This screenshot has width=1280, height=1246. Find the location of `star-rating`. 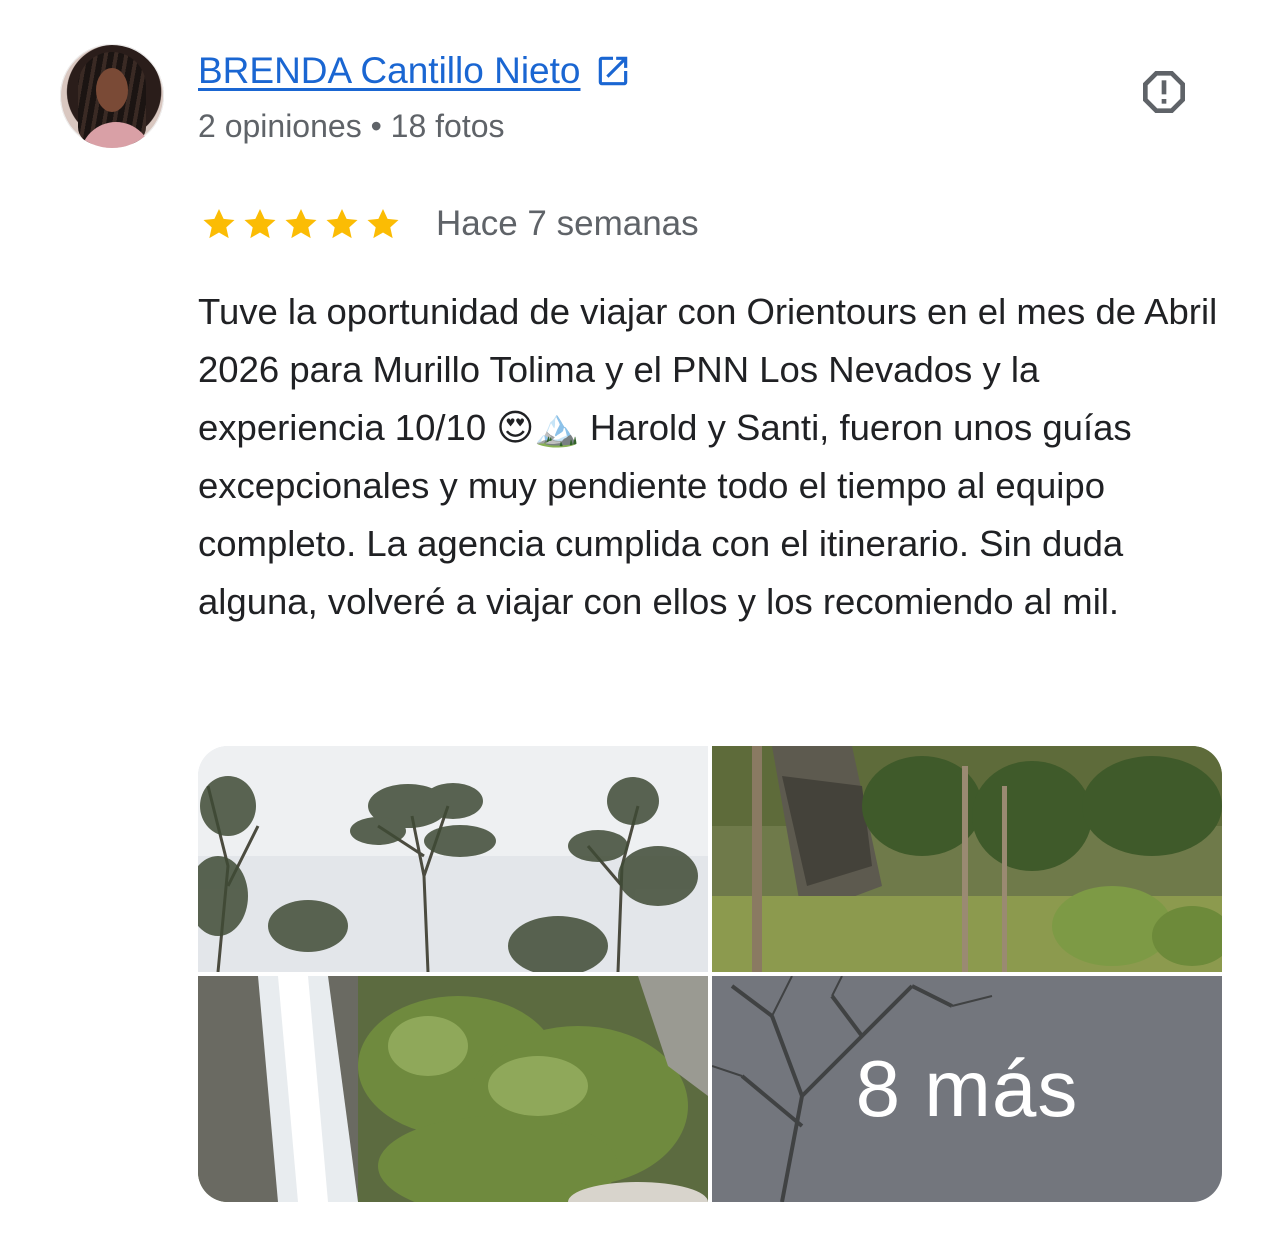

star-rating is located at coordinates (301, 224).